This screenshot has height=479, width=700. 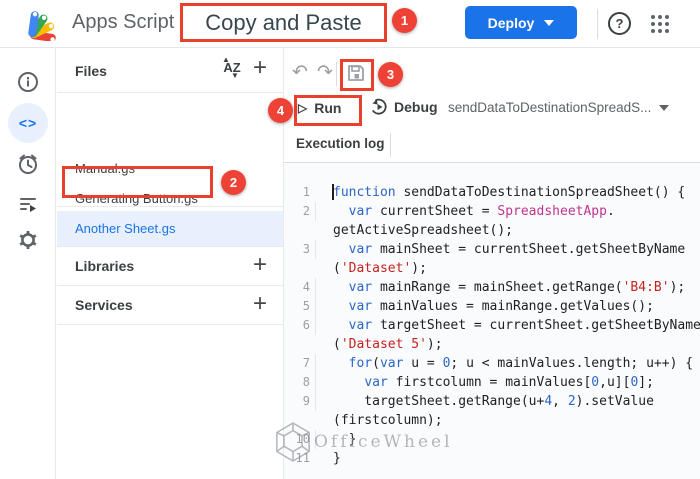 I want to click on line-number: 2, so click(x=306, y=211).